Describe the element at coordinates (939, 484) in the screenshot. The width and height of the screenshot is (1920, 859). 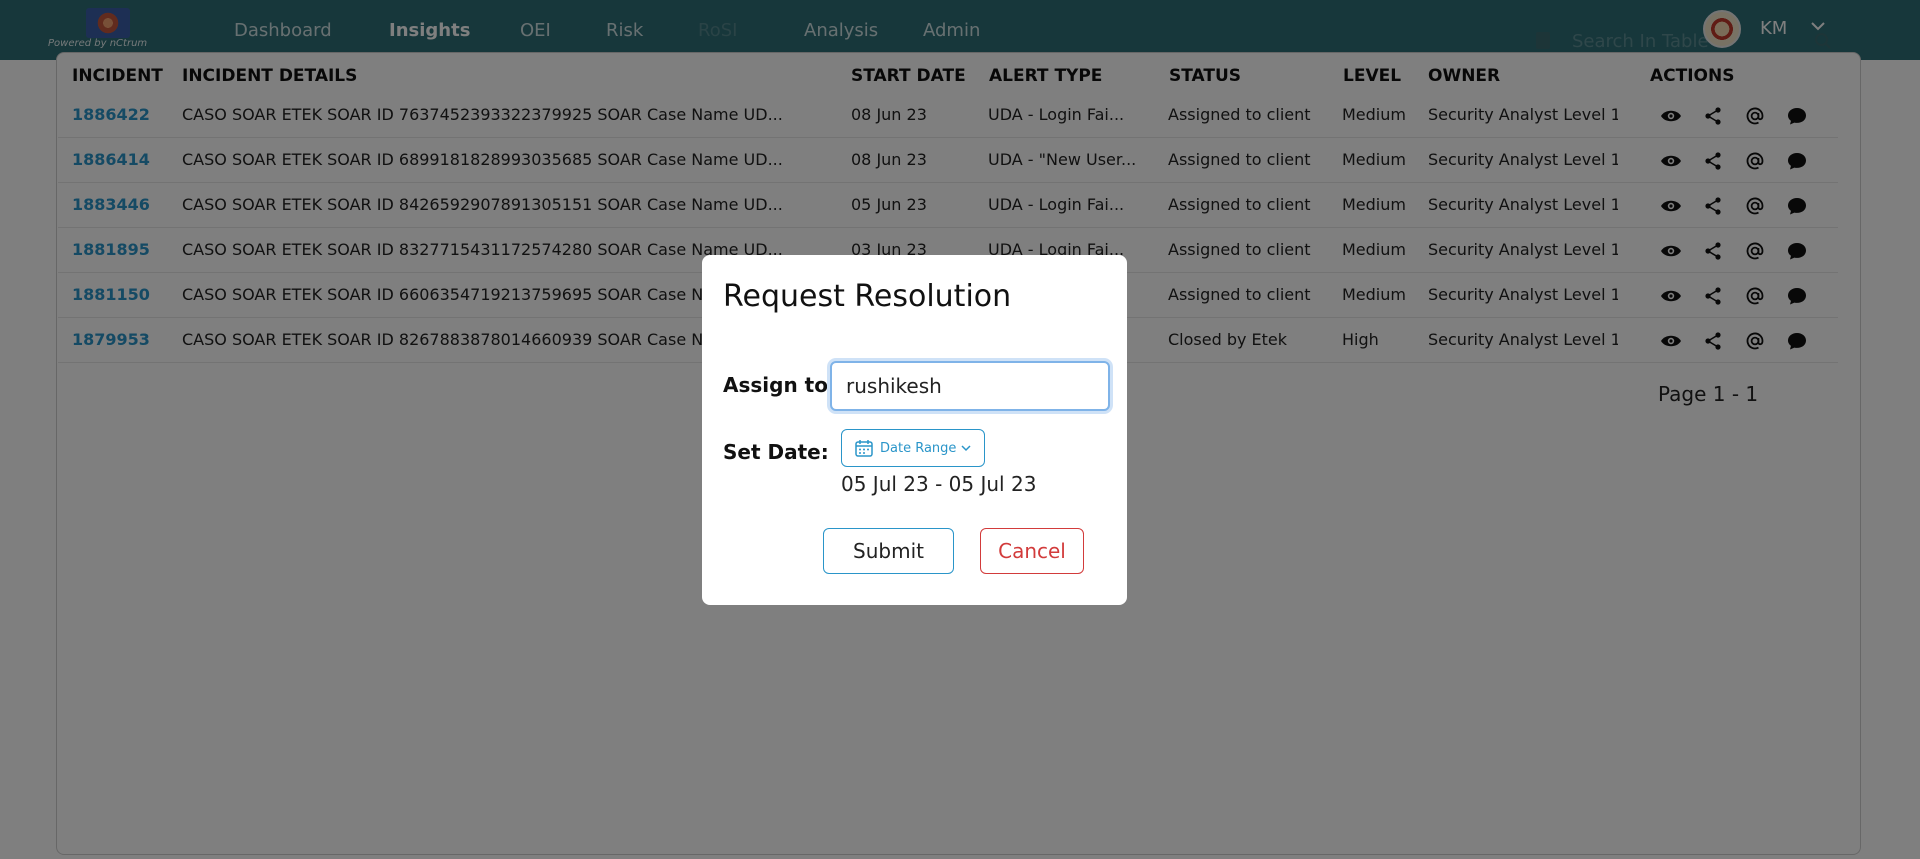
I see `selected-date-range: 05 Jul 23 - 05 Jul 23` at that location.